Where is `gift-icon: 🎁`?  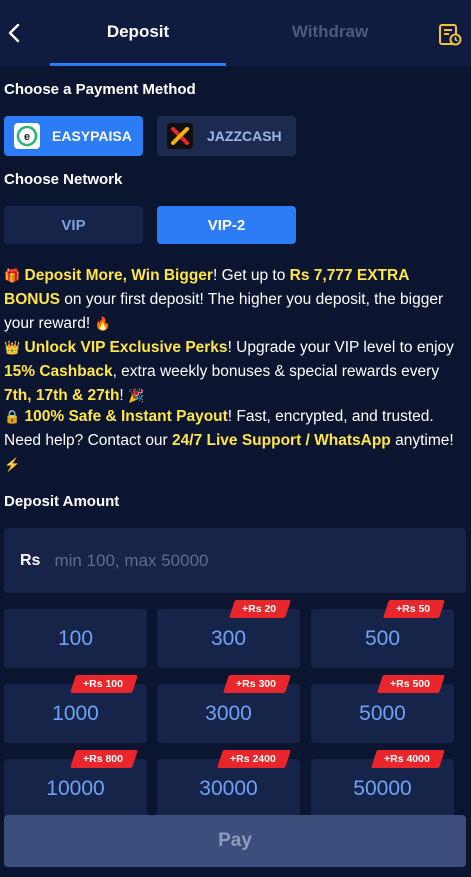 gift-icon: 🎁 is located at coordinates (12, 275).